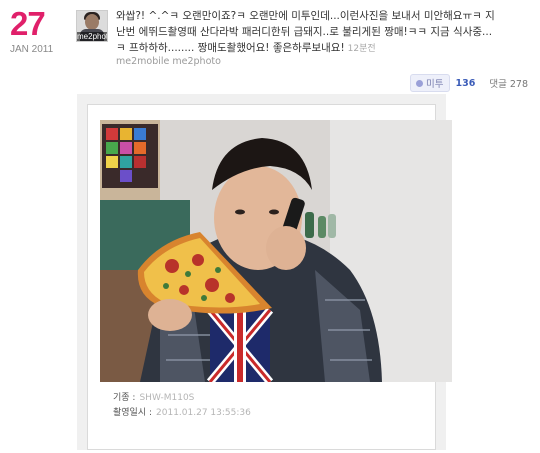 This screenshot has height=453, width=540. Describe the element at coordinates (92, 22) in the screenshot. I see `avatar-face` at that location.